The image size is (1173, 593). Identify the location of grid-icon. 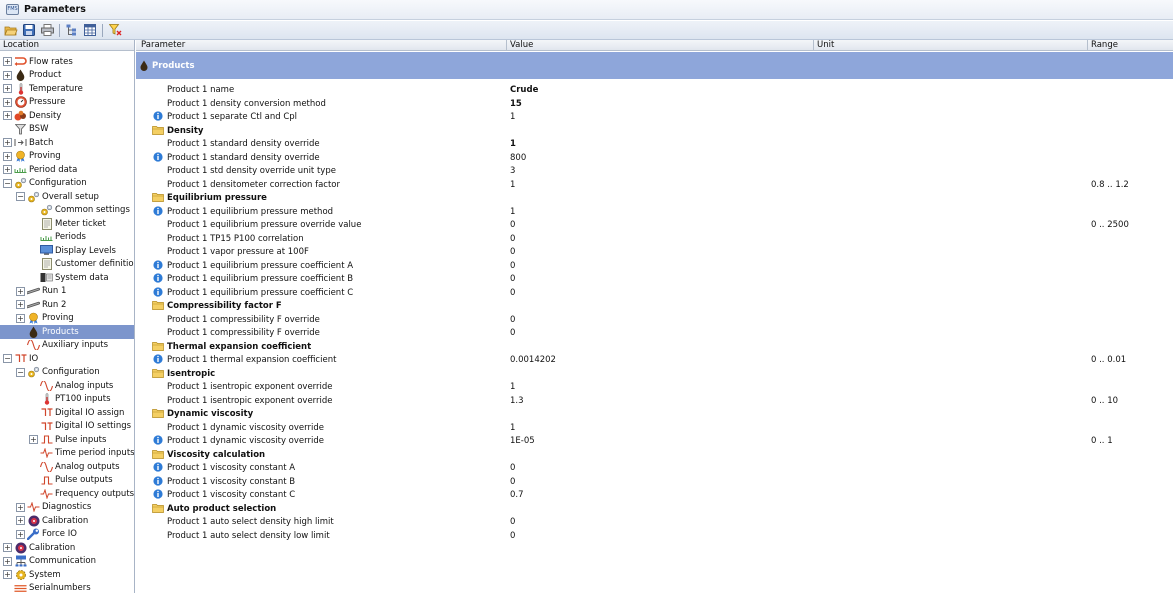
(90, 30).